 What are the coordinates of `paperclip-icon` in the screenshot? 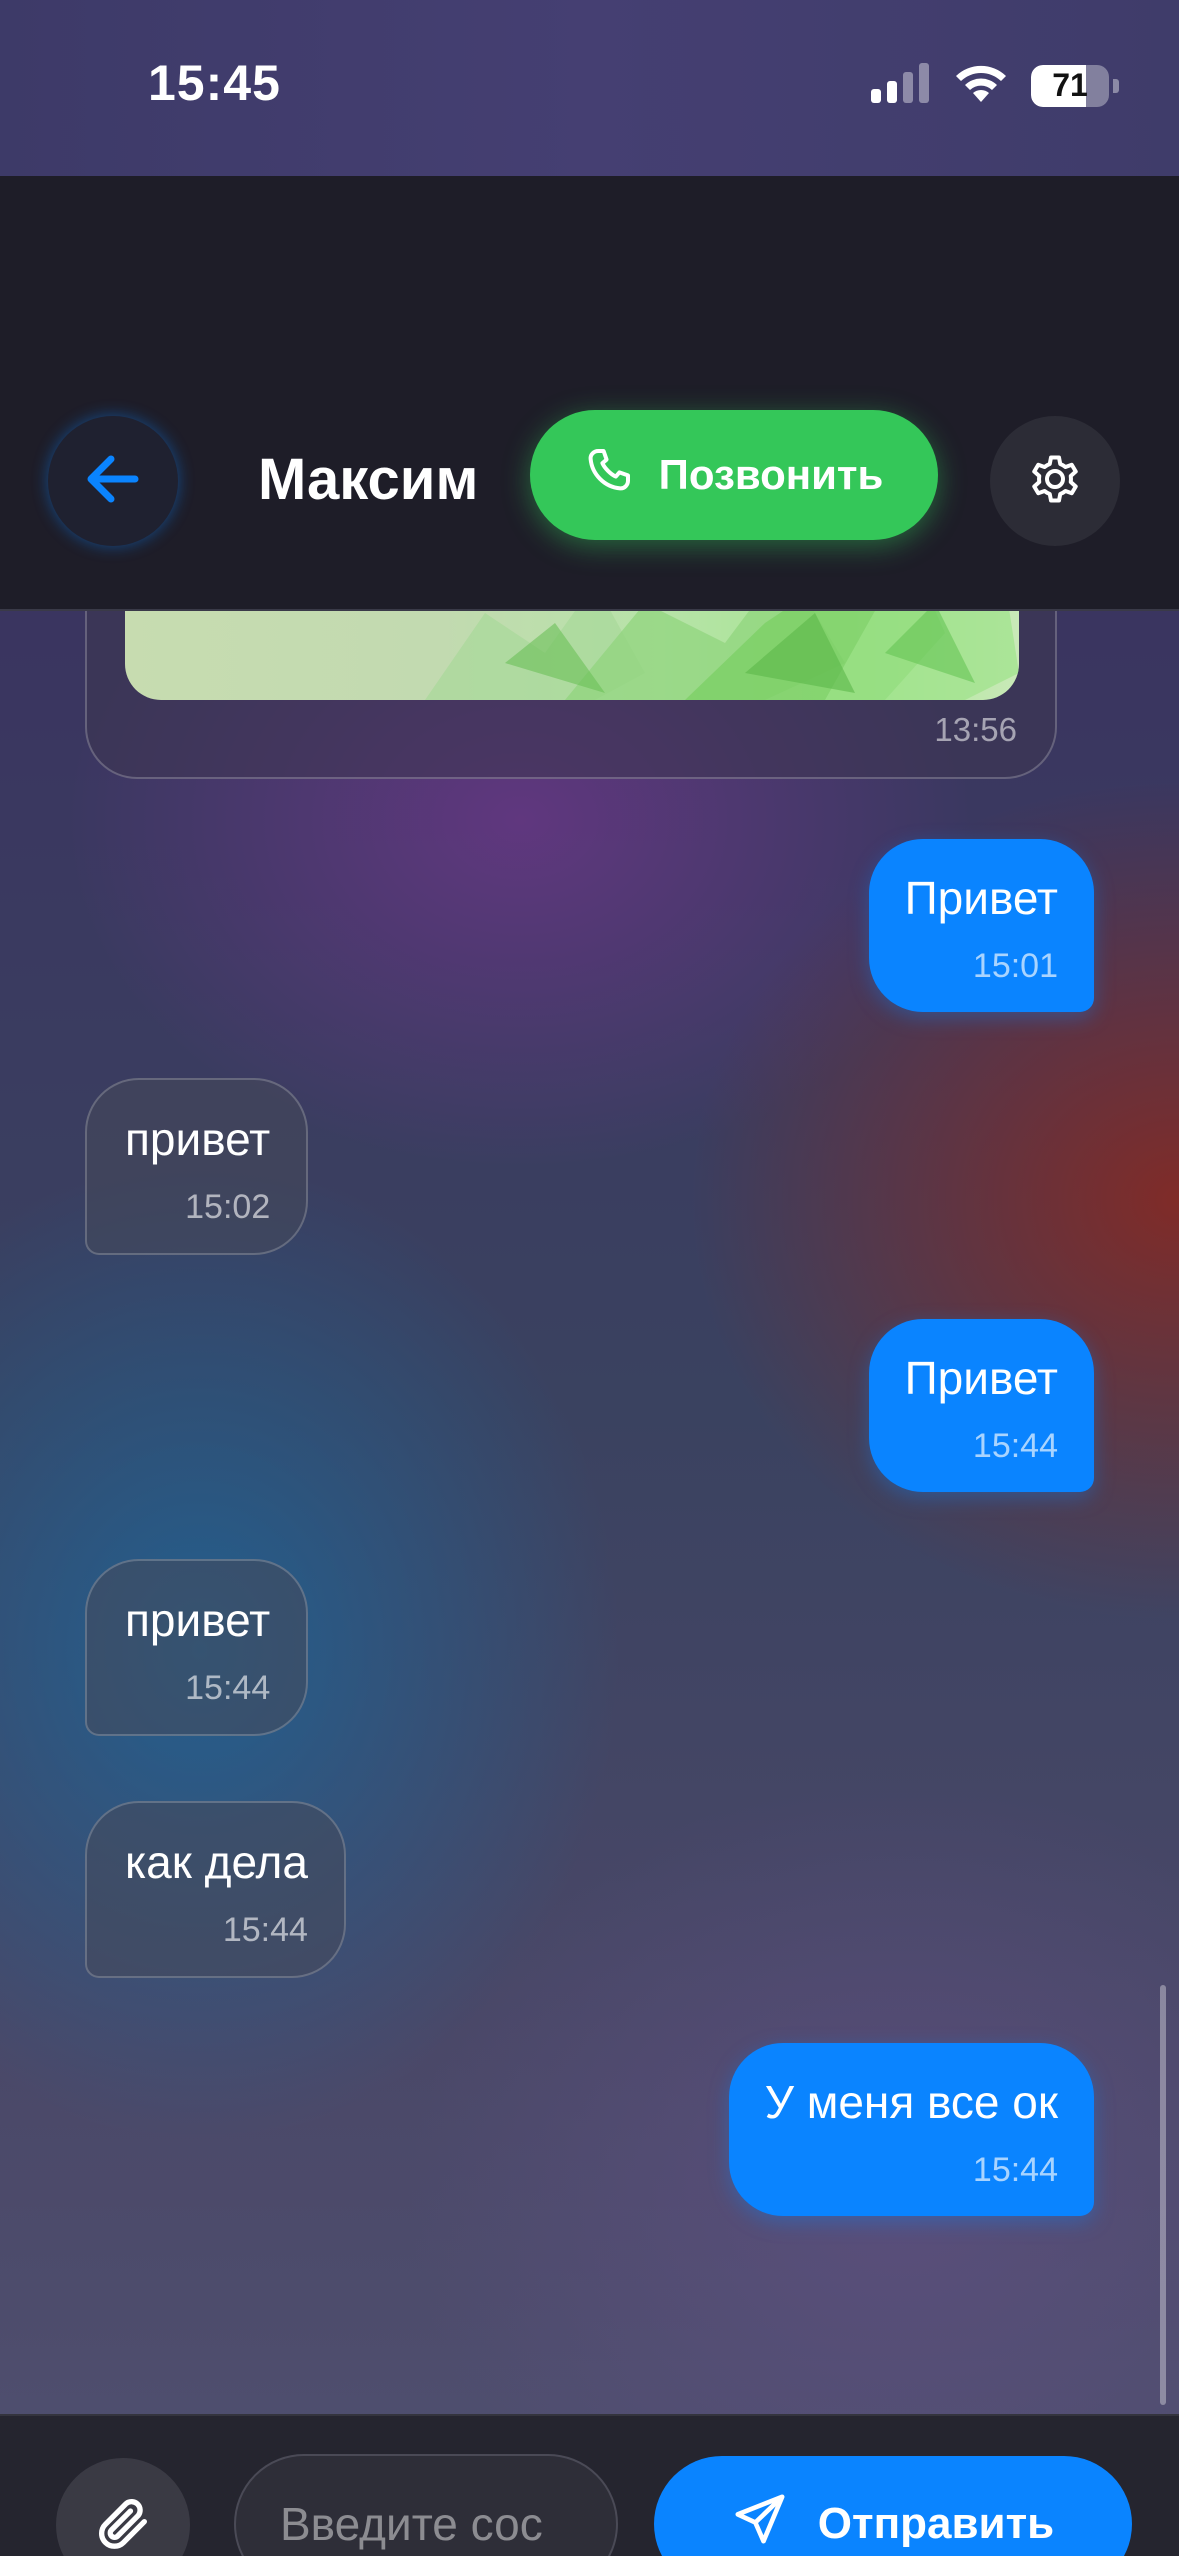 It's located at (123, 2523).